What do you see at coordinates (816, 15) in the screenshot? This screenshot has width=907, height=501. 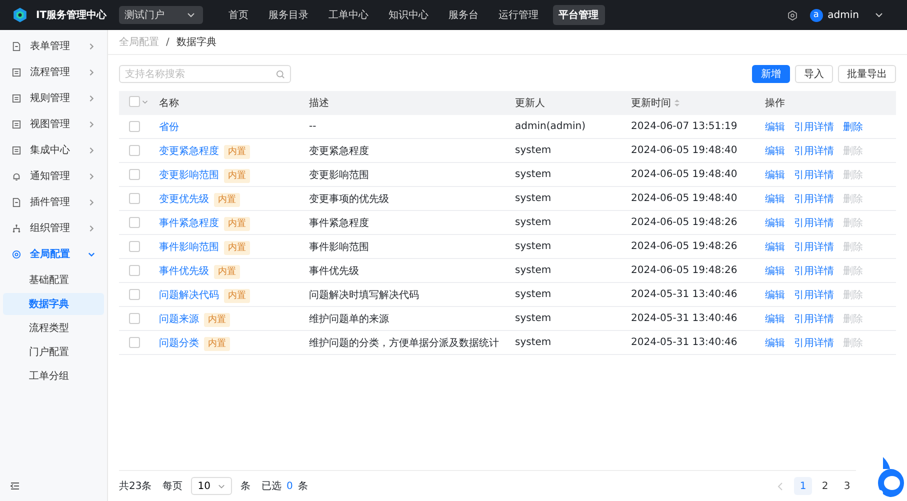 I see `user-avatar: a` at bounding box center [816, 15].